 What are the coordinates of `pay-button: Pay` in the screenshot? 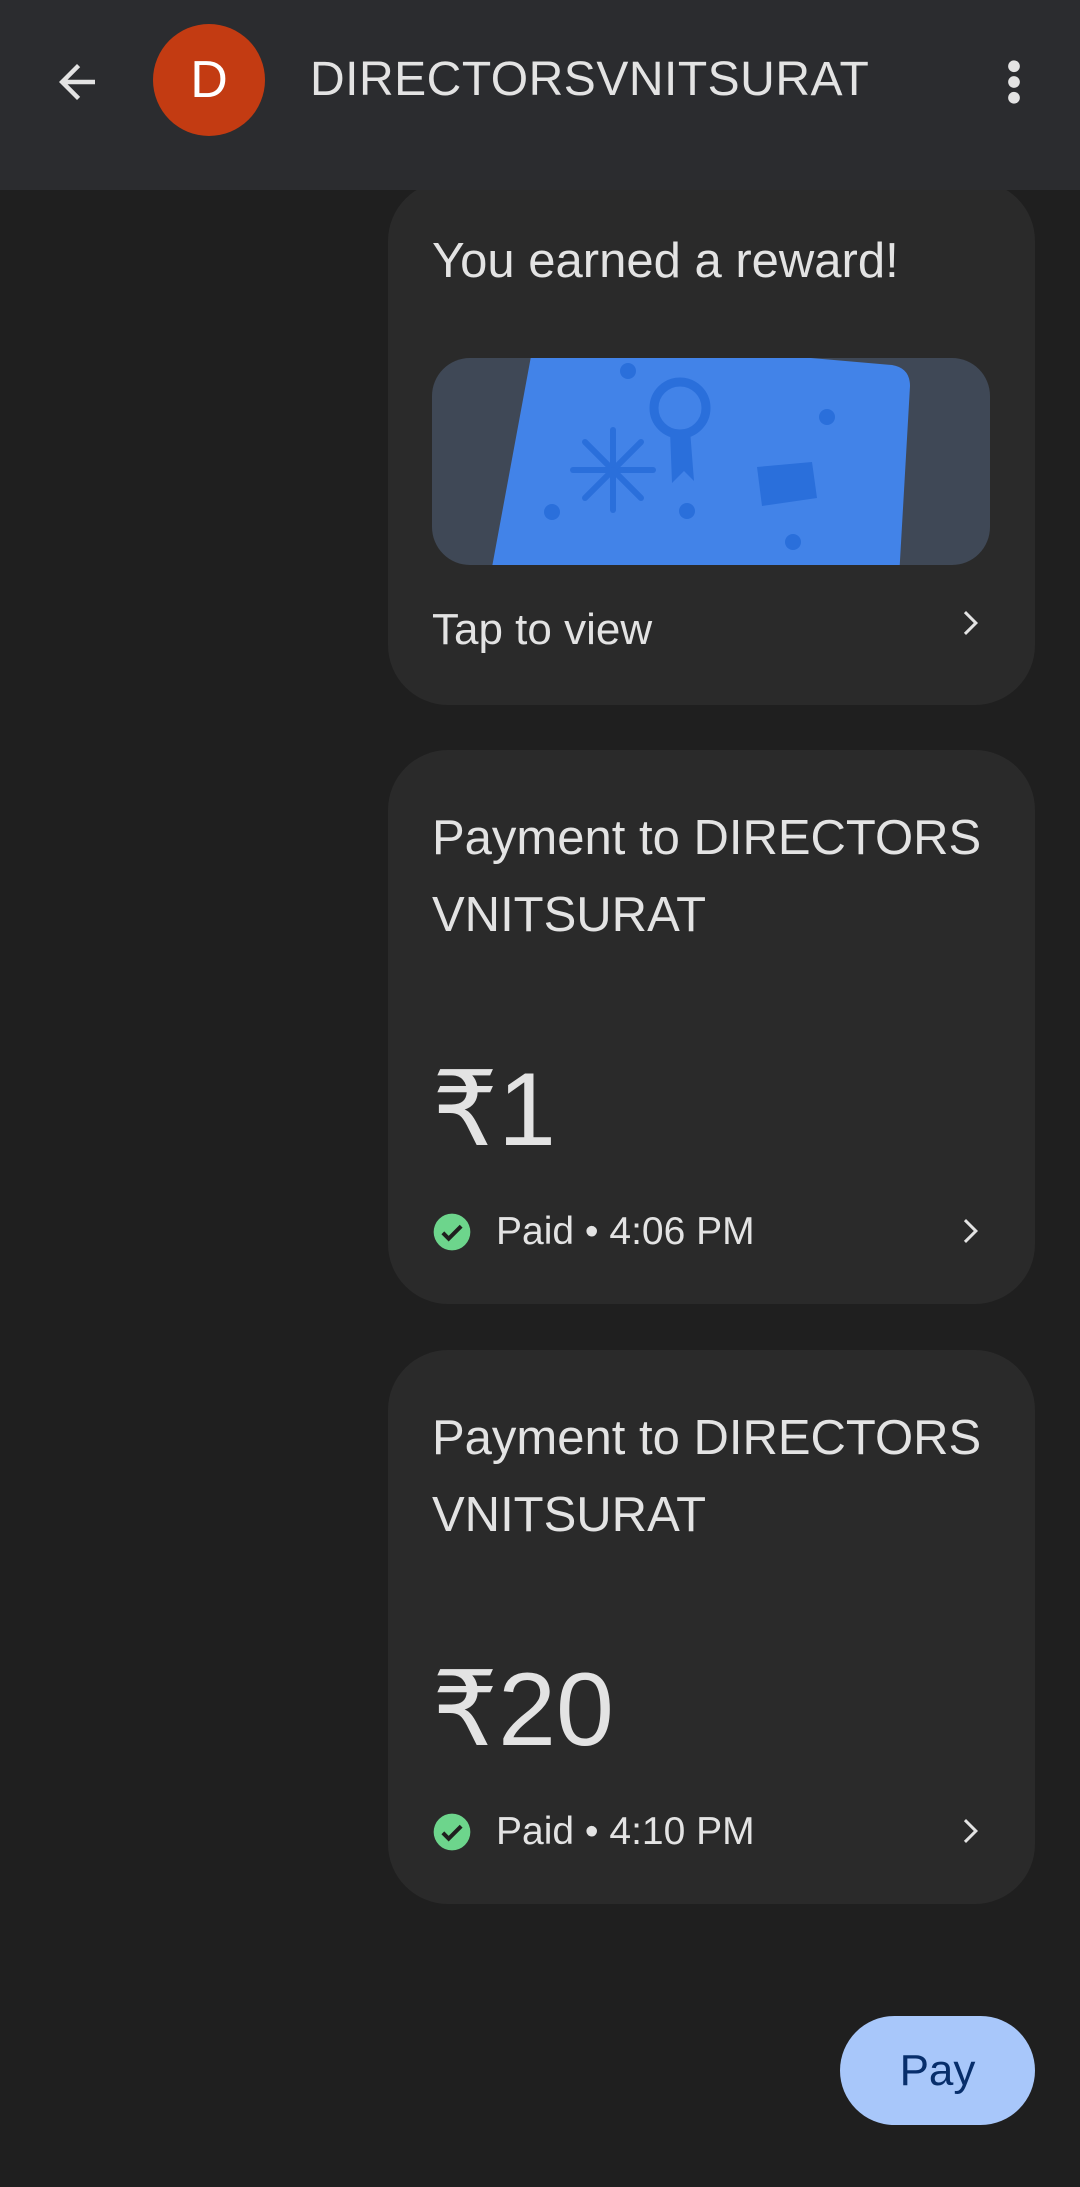 It's located at (937, 2070).